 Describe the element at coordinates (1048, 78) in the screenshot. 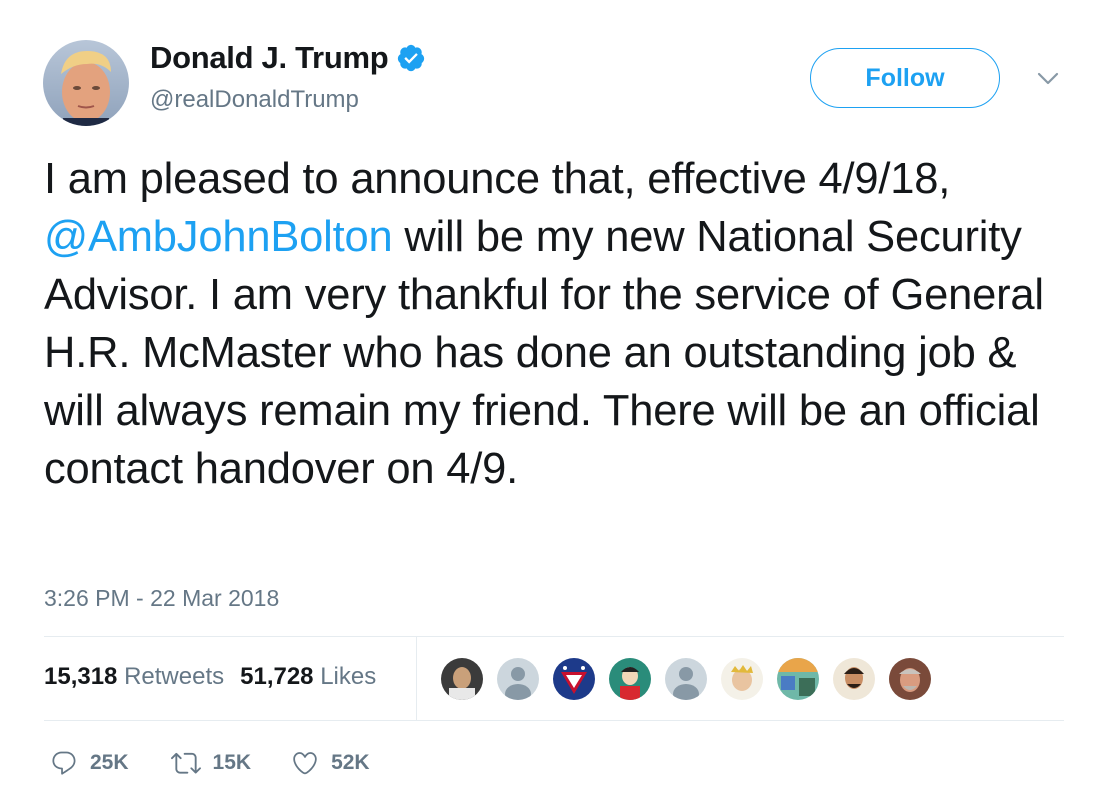

I see `chevron-down-icon` at that location.